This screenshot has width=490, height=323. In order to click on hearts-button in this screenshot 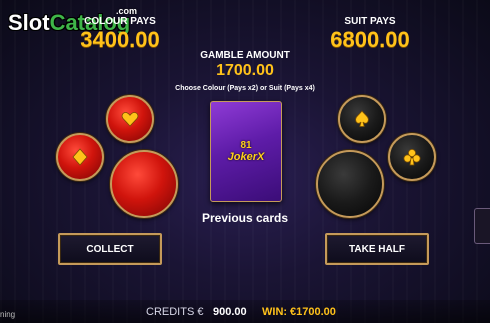, I will do `click(130, 119)`.